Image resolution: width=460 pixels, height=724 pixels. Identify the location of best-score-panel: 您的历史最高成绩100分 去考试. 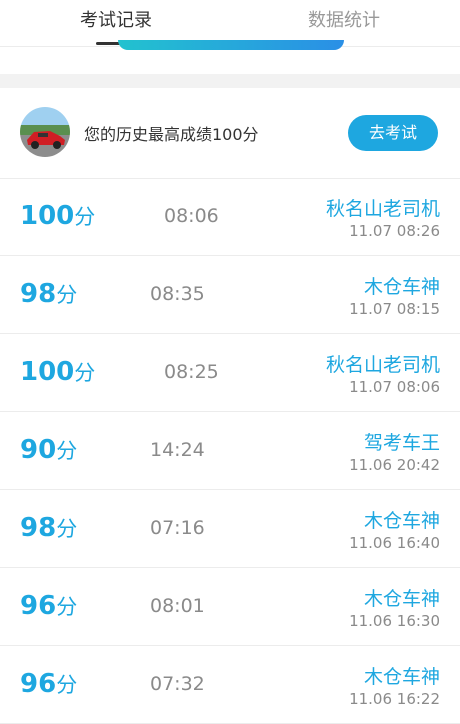
(230, 133).